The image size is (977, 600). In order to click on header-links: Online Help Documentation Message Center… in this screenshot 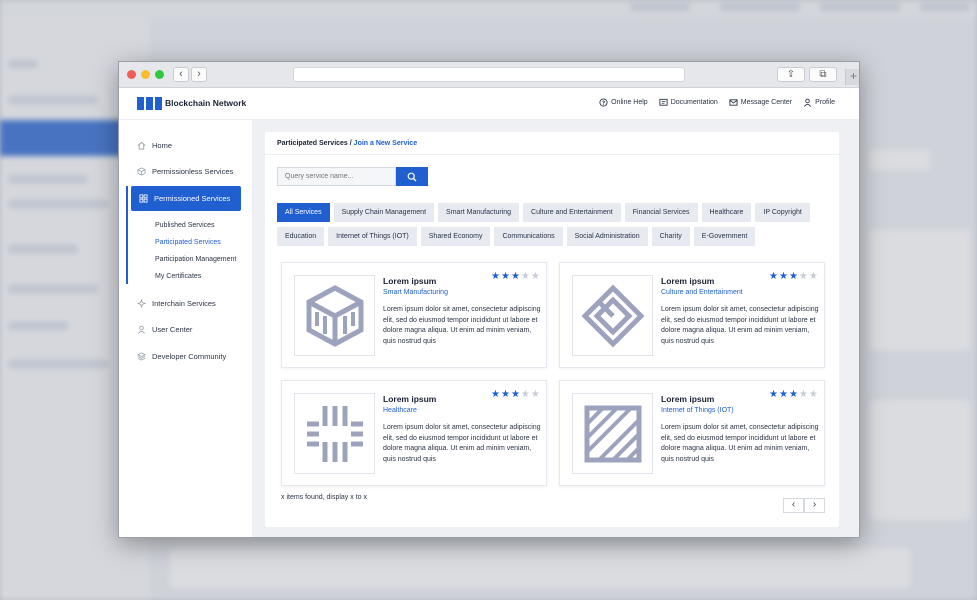, I will do `click(717, 102)`.